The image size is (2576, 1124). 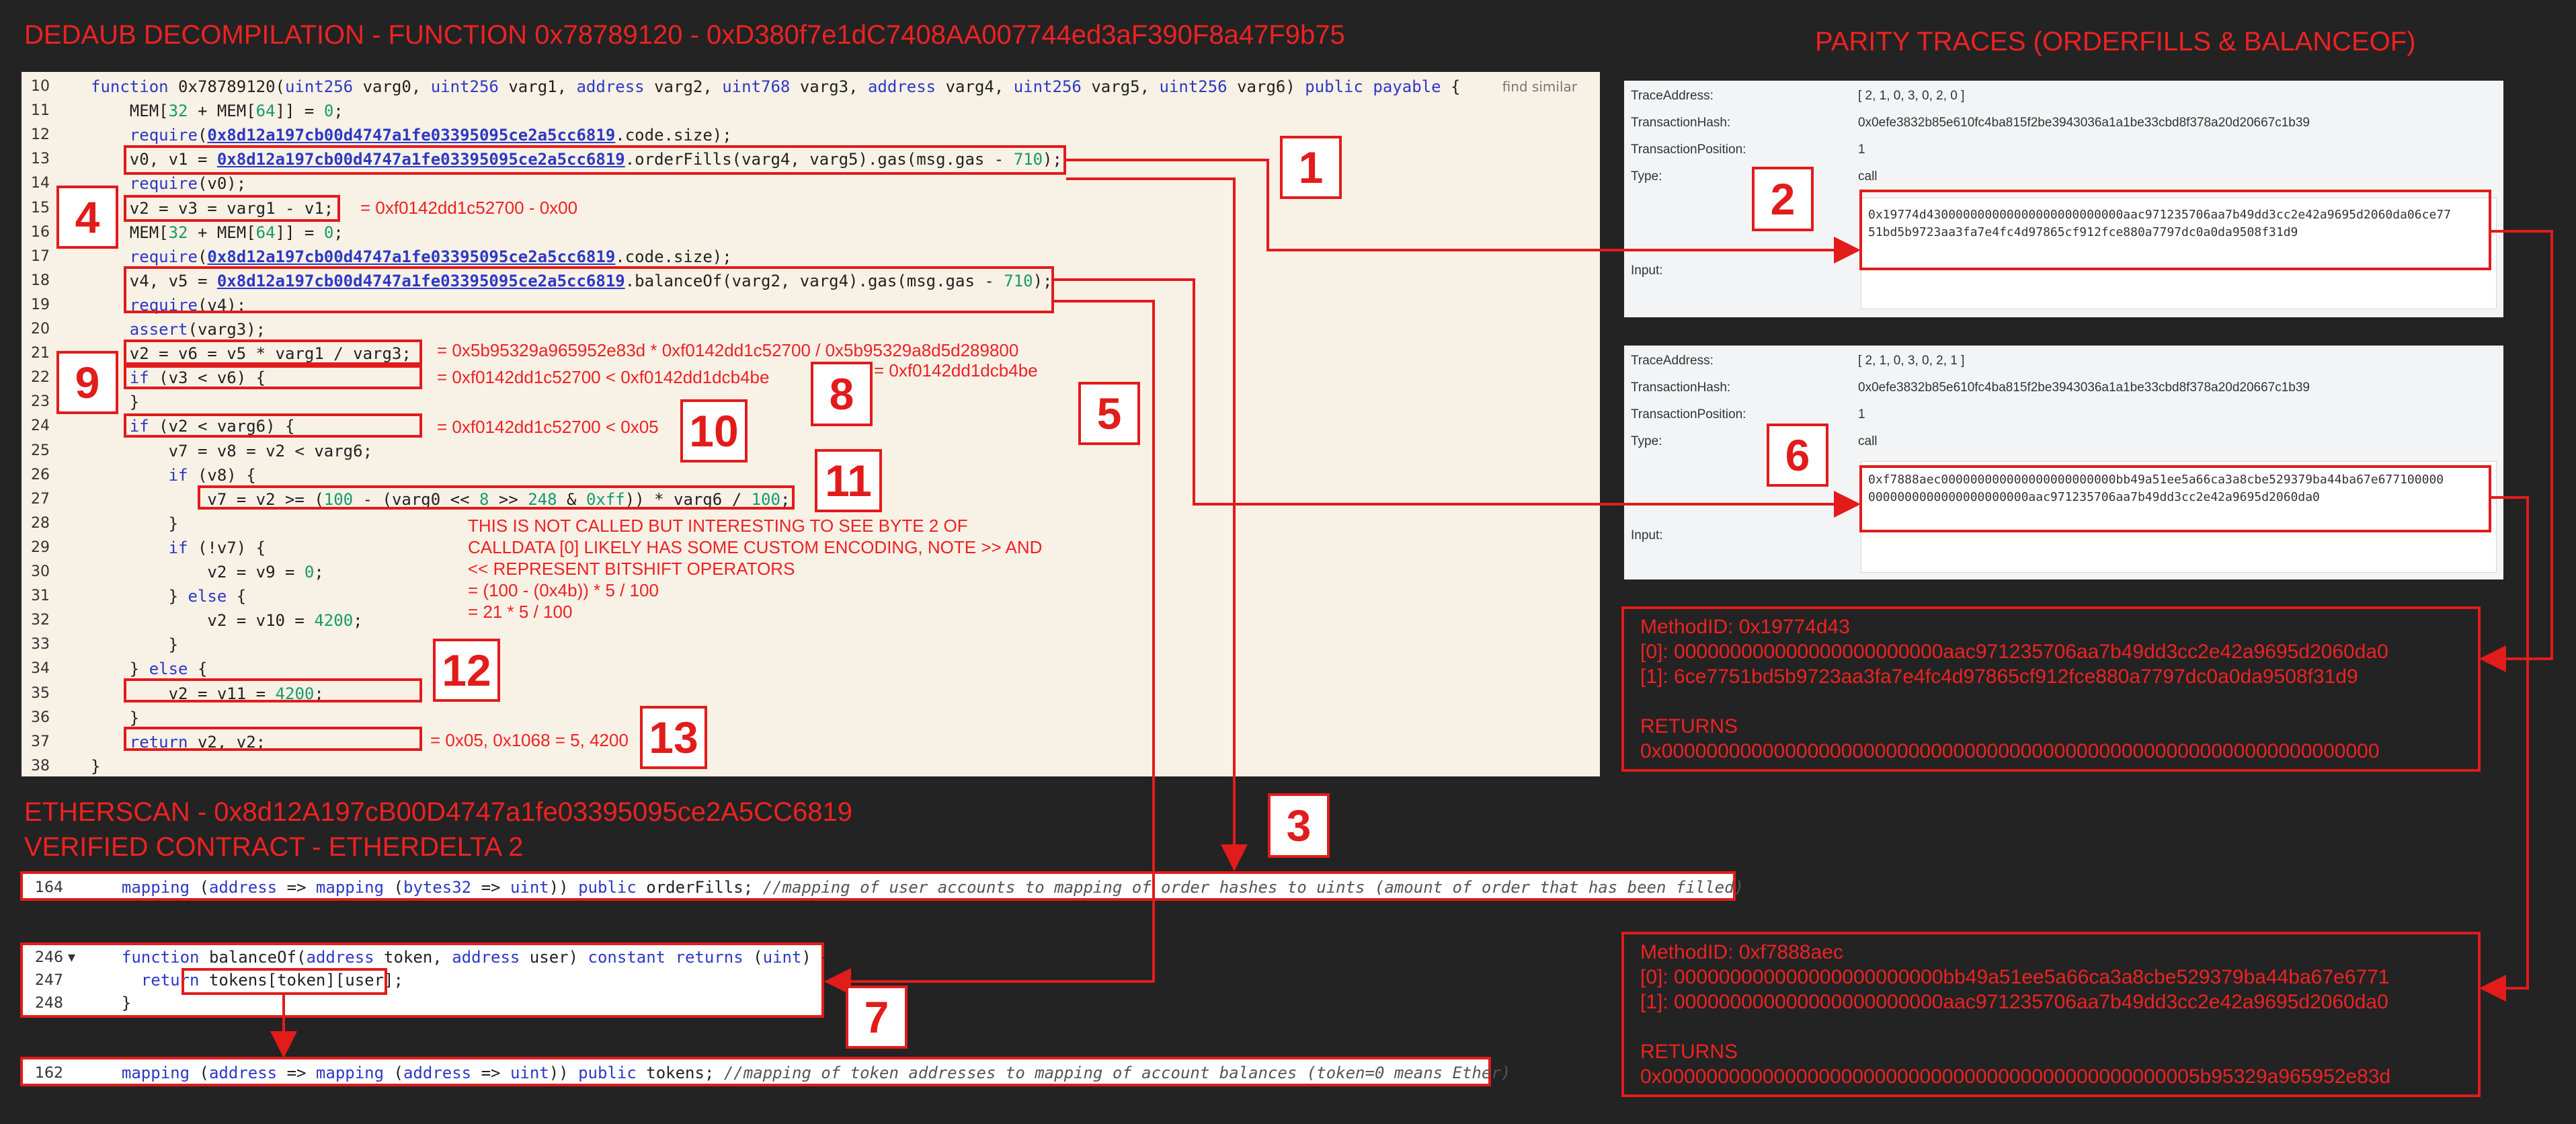 What do you see at coordinates (40, 329) in the screenshot?
I see `line-number: 20` at bounding box center [40, 329].